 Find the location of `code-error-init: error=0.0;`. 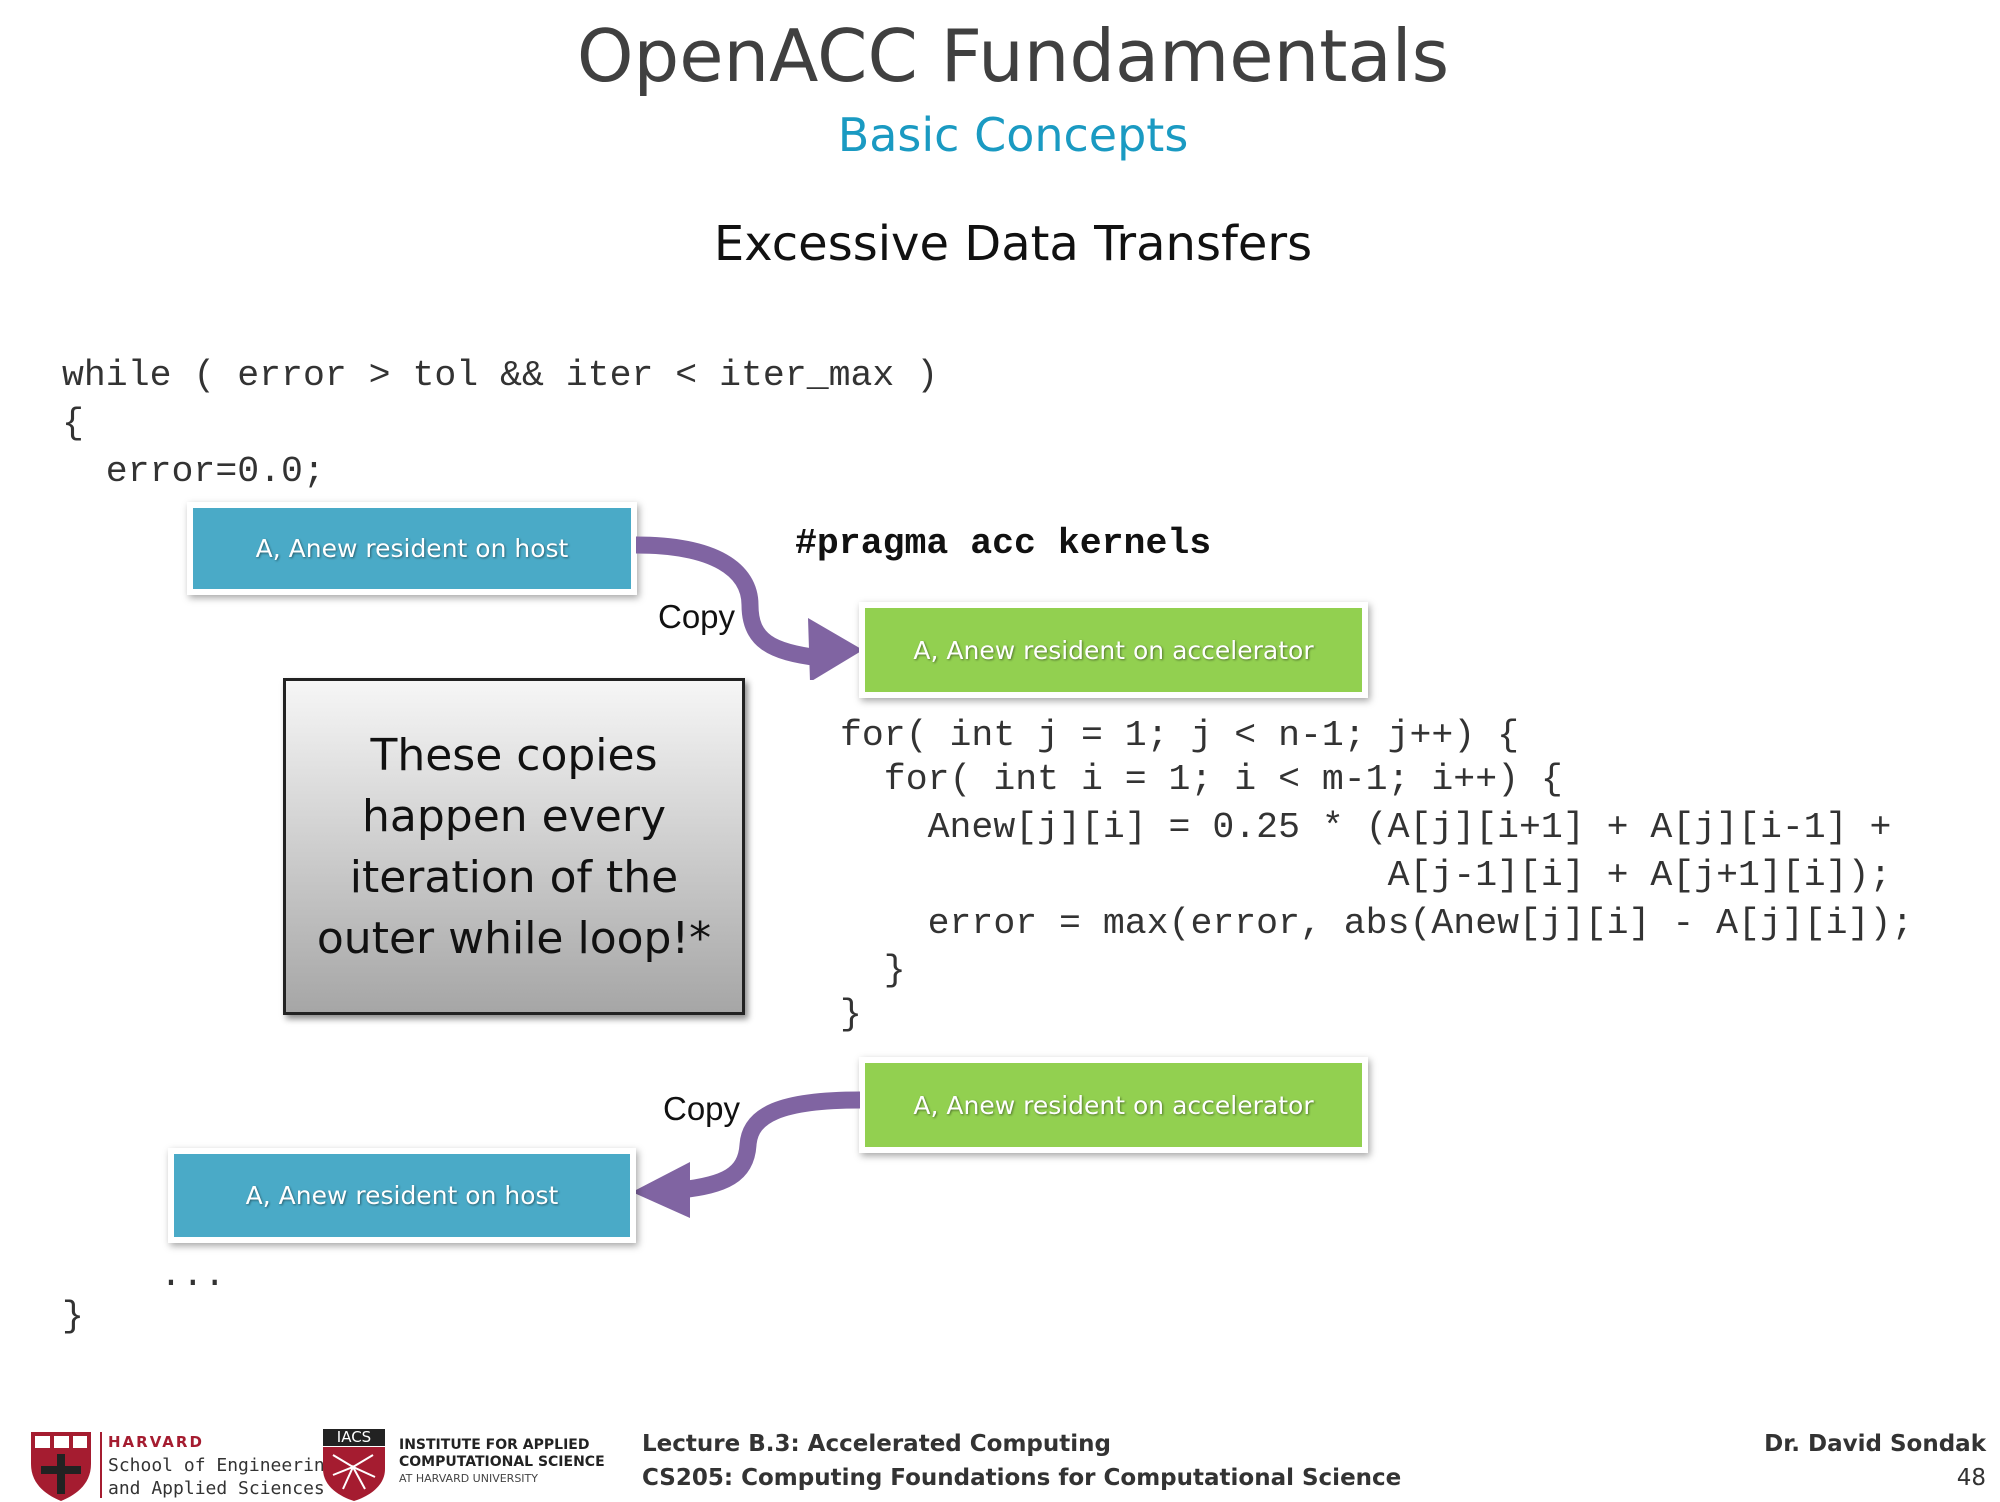

code-error-init: error=0.0; is located at coordinates (193, 471).